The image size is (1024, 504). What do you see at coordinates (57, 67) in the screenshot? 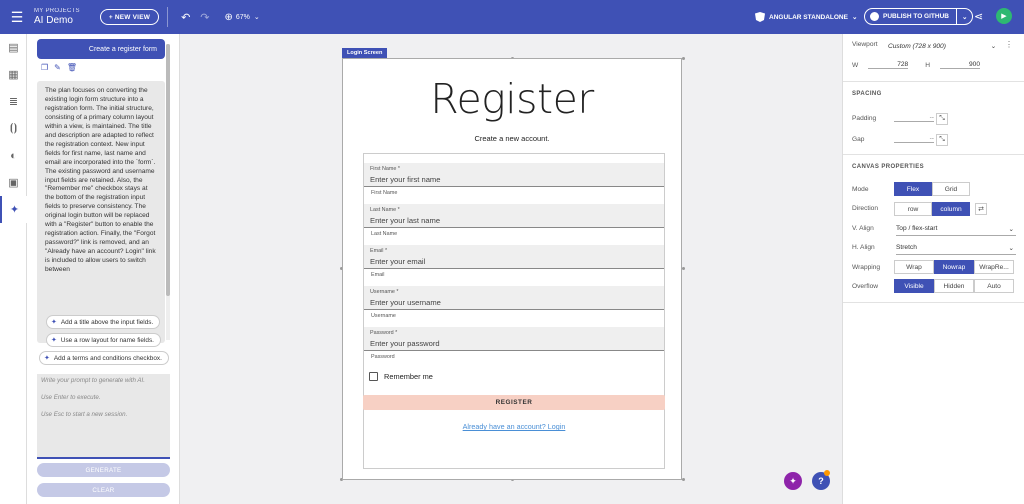
I see `edit-icon: ✎` at bounding box center [57, 67].